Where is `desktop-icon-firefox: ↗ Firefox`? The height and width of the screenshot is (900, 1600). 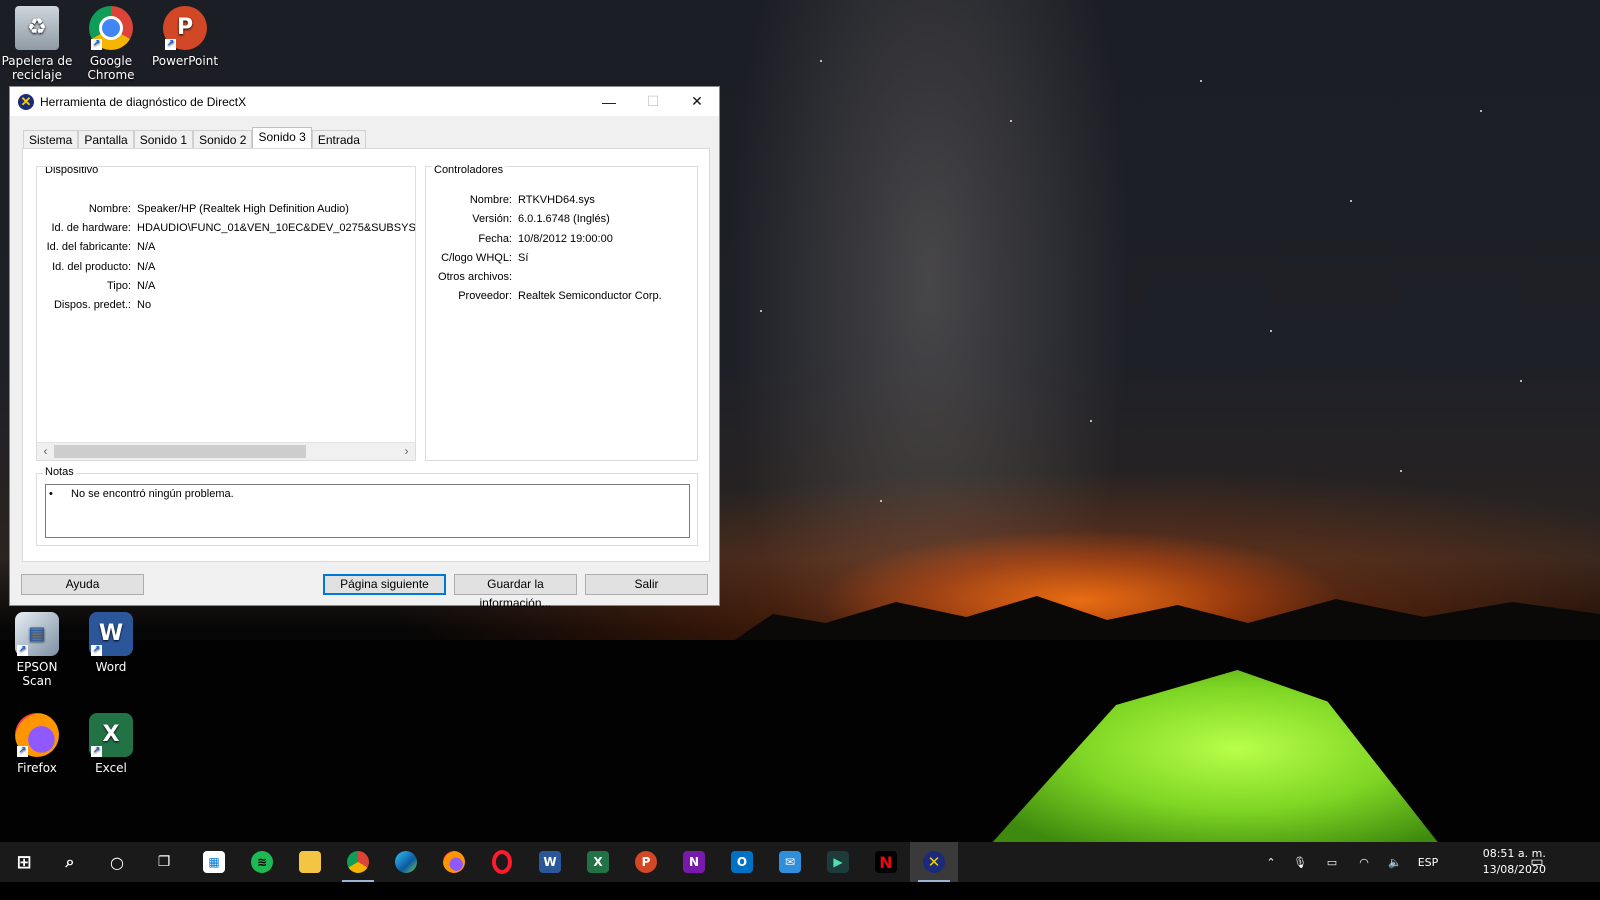 desktop-icon-firefox: ↗ Firefox is located at coordinates (37, 744).